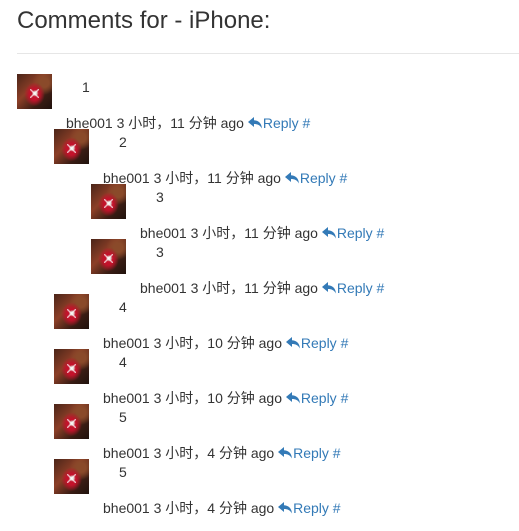 The height and width of the screenshot is (531, 519). Describe the element at coordinates (268, 53) in the screenshot. I see `title-divider` at that location.